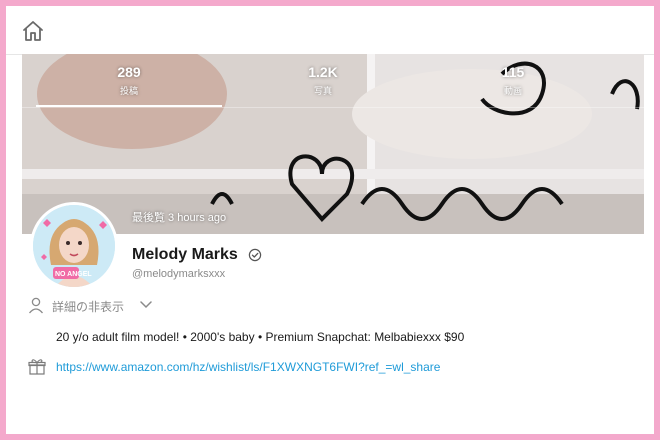 Image resolution: width=660 pixels, height=440 pixels. I want to click on videos-label: 動画, so click(512, 91).